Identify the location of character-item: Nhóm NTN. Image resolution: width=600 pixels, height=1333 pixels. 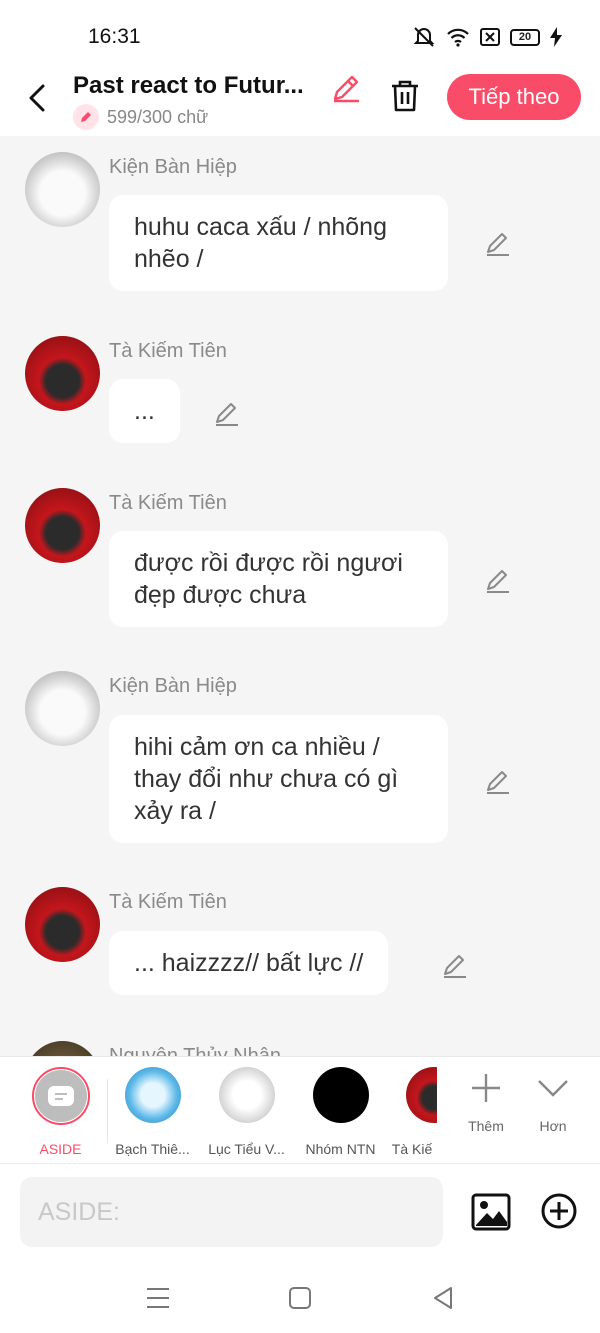
(340, 1112).